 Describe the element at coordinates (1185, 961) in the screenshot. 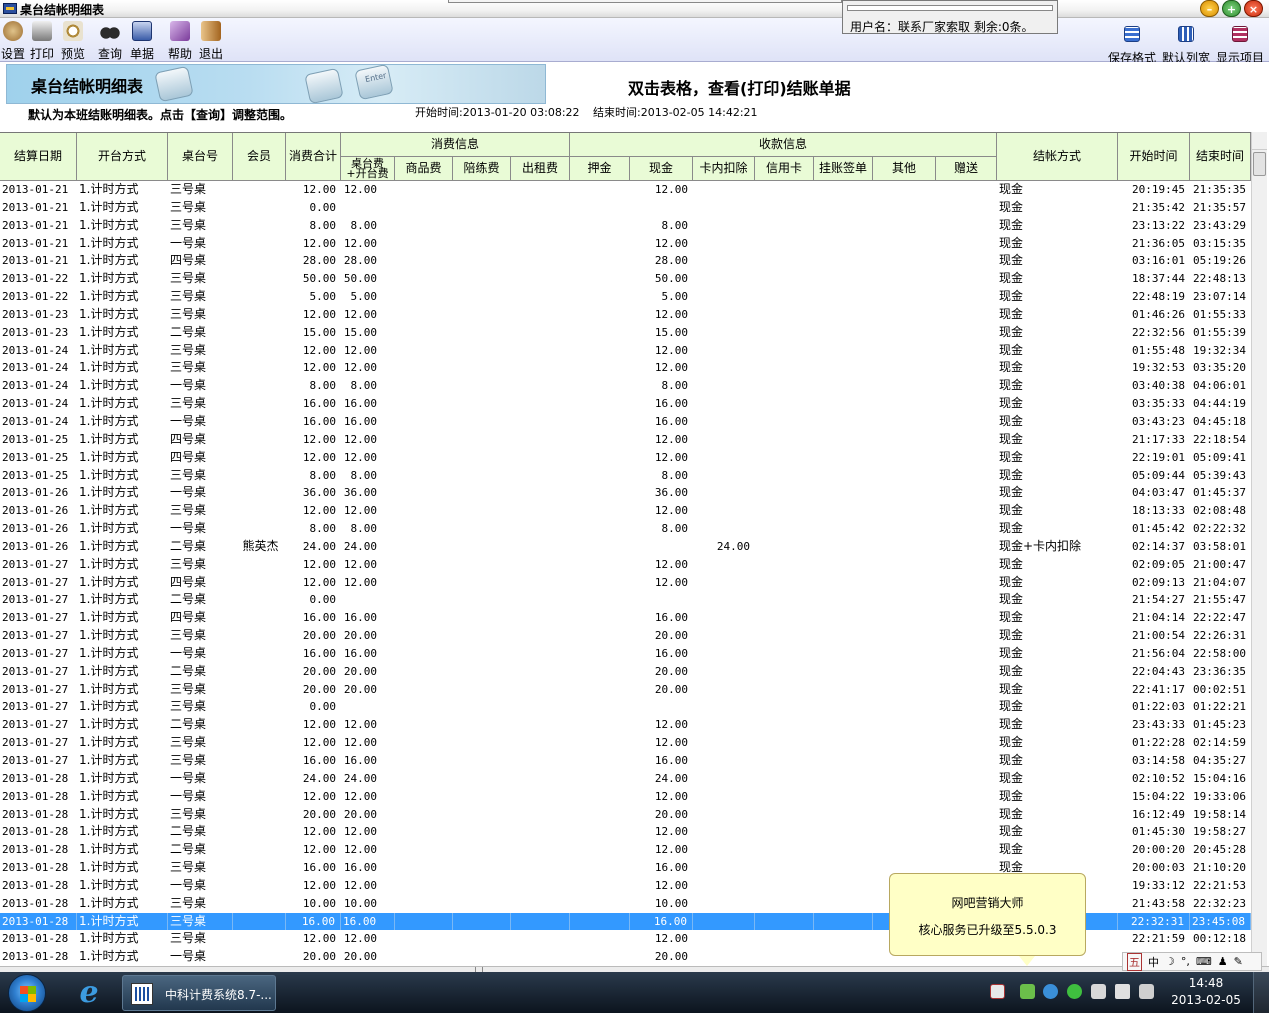

I see `punctuation-icon: °,` at that location.